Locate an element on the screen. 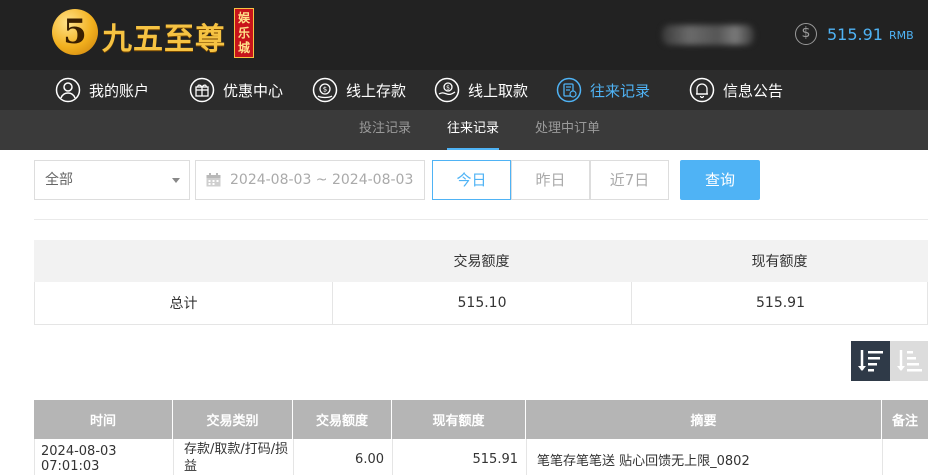 The height and width of the screenshot is (475, 928). gift-icon is located at coordinates (202, 90).